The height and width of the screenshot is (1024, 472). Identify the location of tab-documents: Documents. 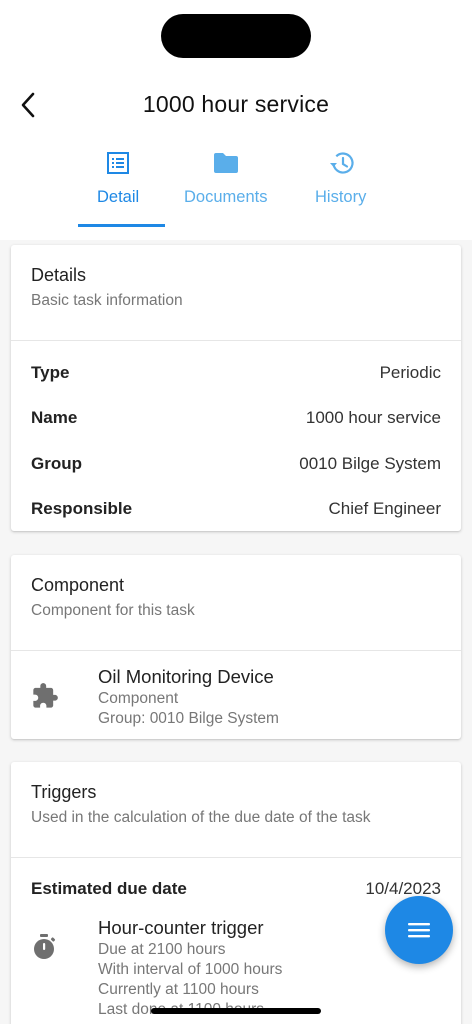
(225, 177).